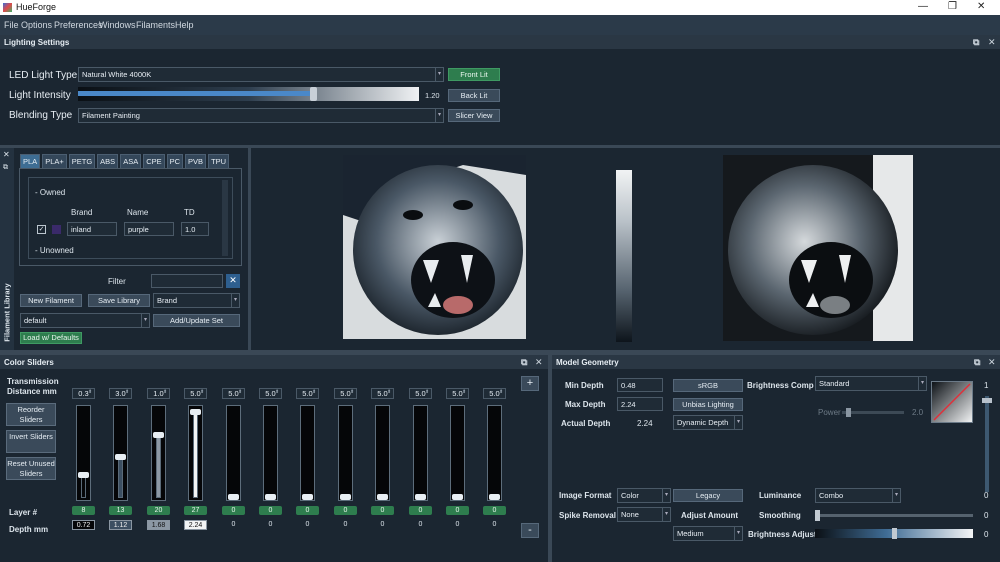 This screenshot has height=562, width=1000. I want to click on reset-unused-sliders-button: Reset Unused Sliders, so click(31, 468).